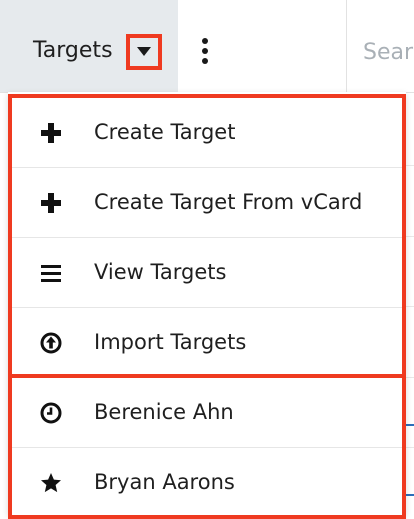 The image size is (414, 519). What do you see at coordinates (51, 273) in the screenshot?
I see `list-icon` at bounding box center [51, 273].